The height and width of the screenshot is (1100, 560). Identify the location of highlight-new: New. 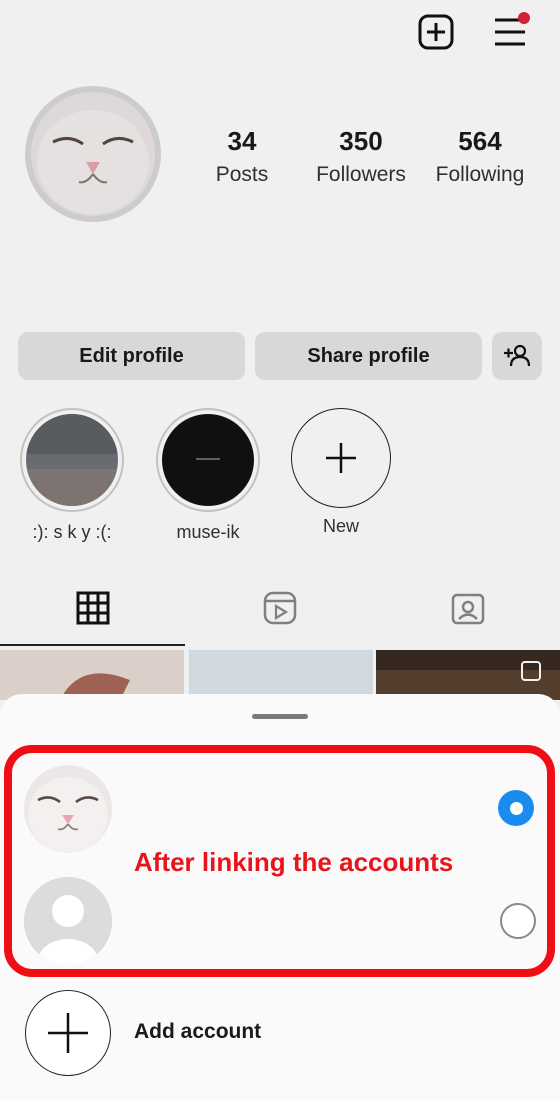
(341, 472).